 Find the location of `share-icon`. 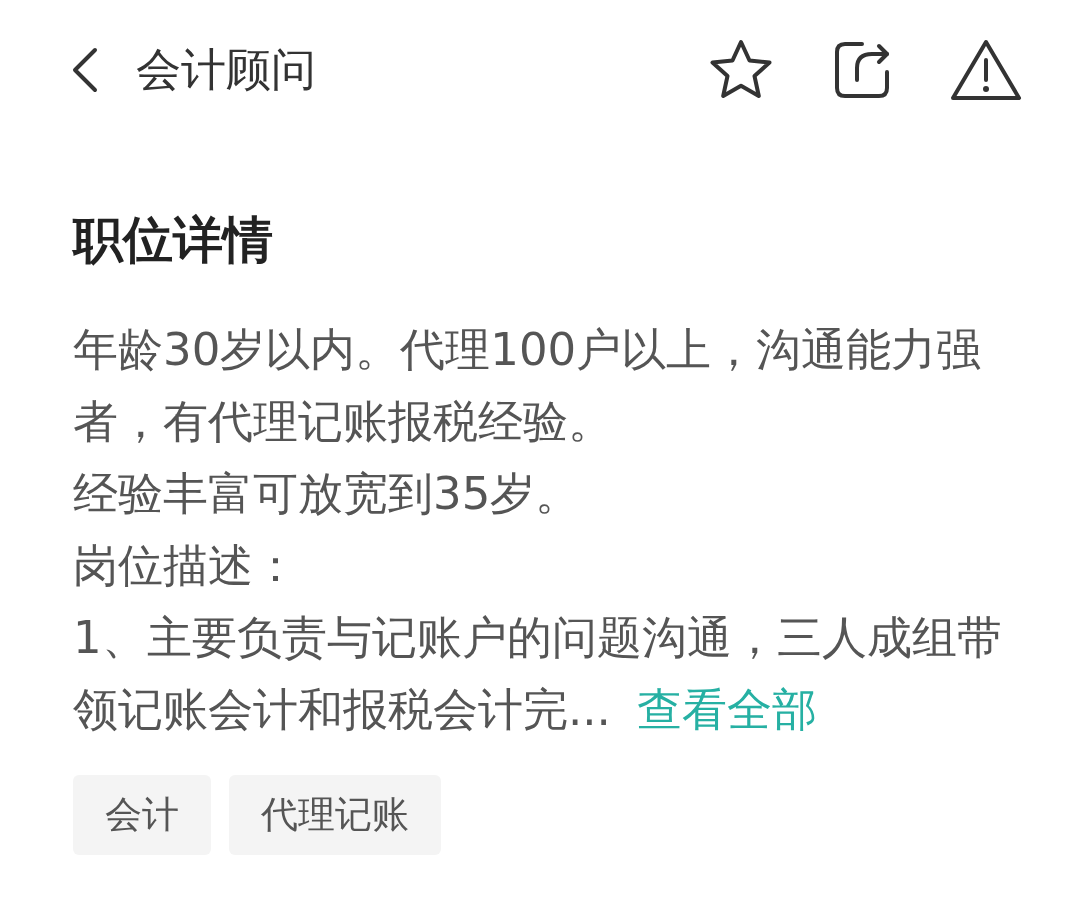

share-icon is located at coordinates (862, 70).